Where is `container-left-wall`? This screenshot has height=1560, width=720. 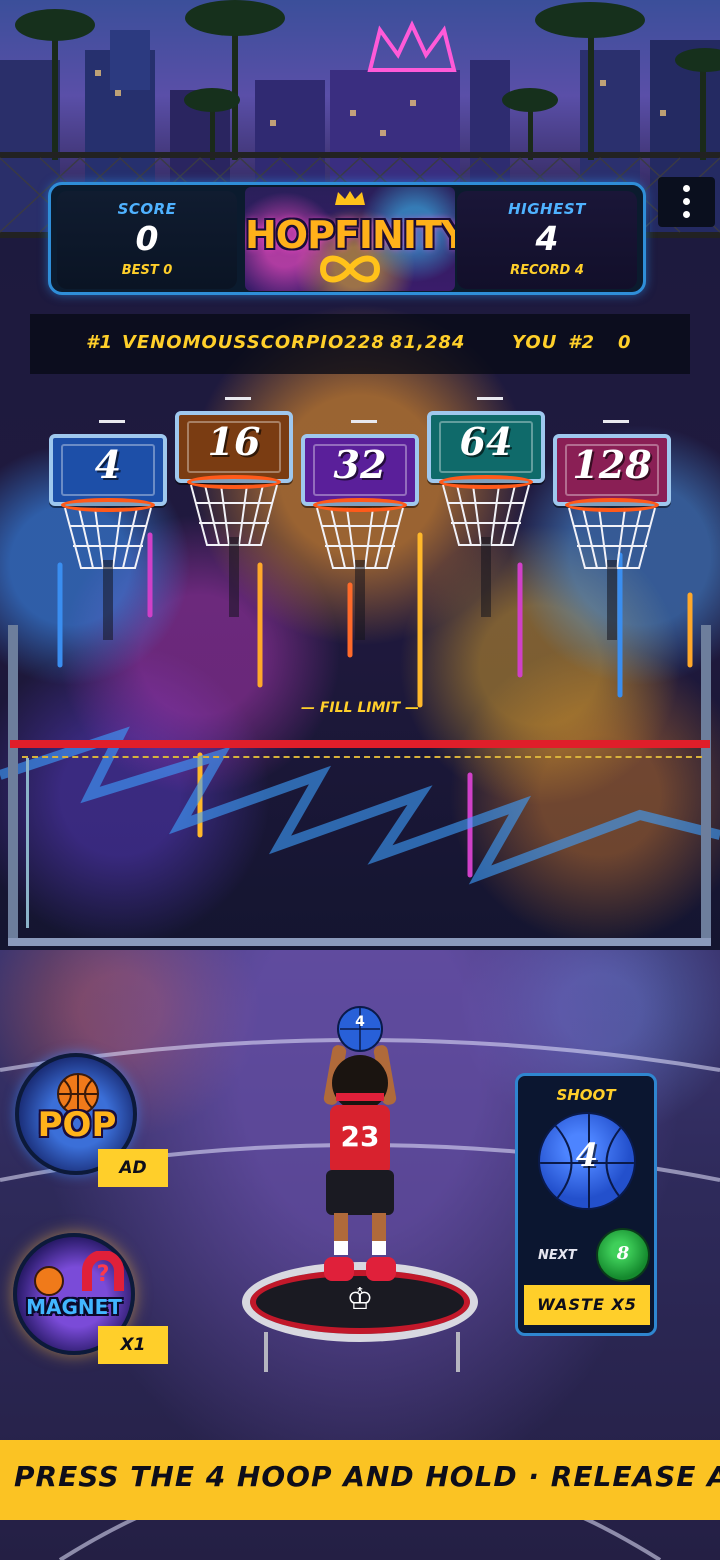
container-left-wall is located at coordinates (13, 785).